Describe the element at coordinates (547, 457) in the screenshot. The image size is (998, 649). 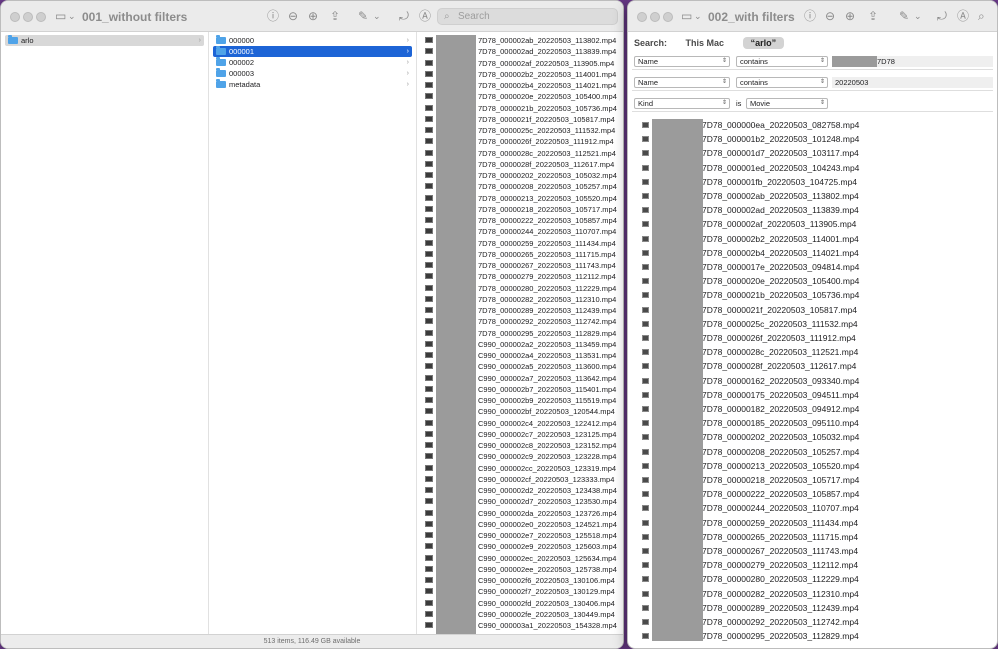
I see `file-name: C990_000002c9_20220503_123228.mp4` at that location.